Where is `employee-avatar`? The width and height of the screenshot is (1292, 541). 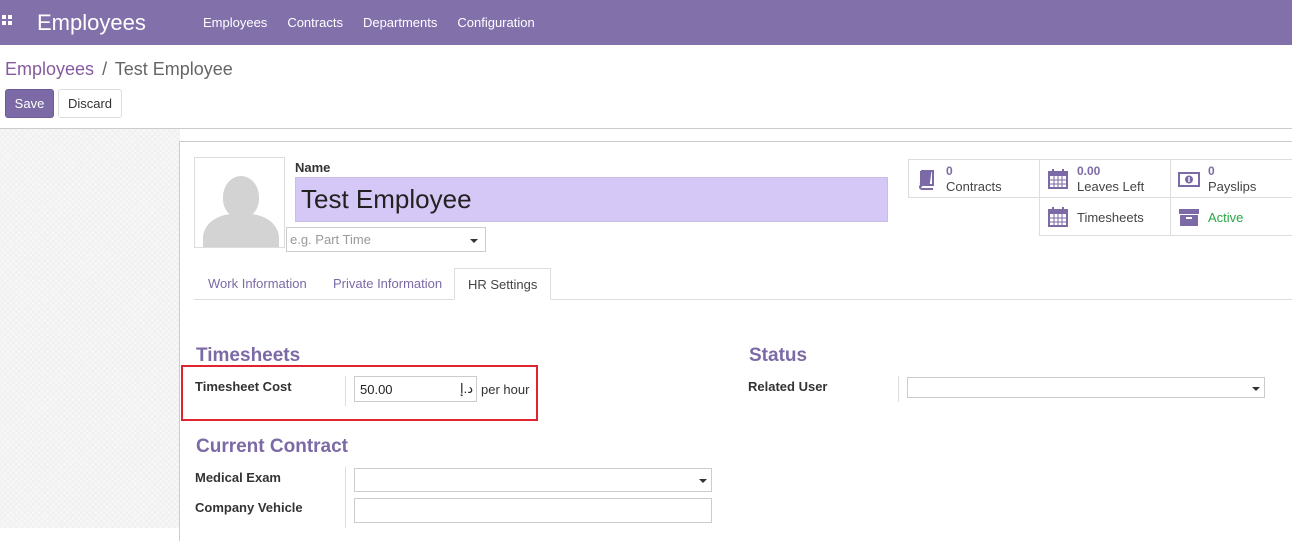 employee-avatar is located at coordinates (239, 202).